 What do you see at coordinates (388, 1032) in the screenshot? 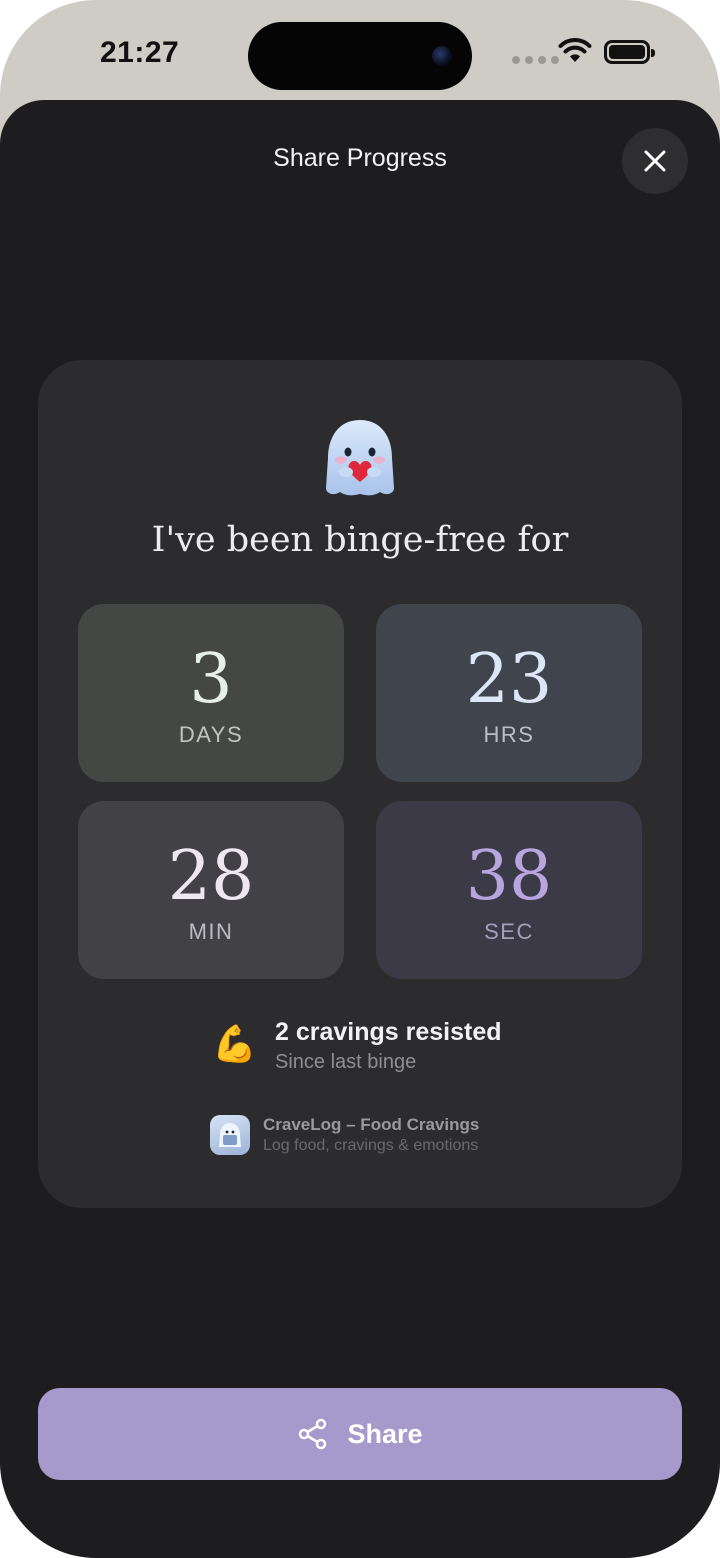
I see `cravings-resisted-count: 2 cravings resisted` at bounding box center [388, 1032].